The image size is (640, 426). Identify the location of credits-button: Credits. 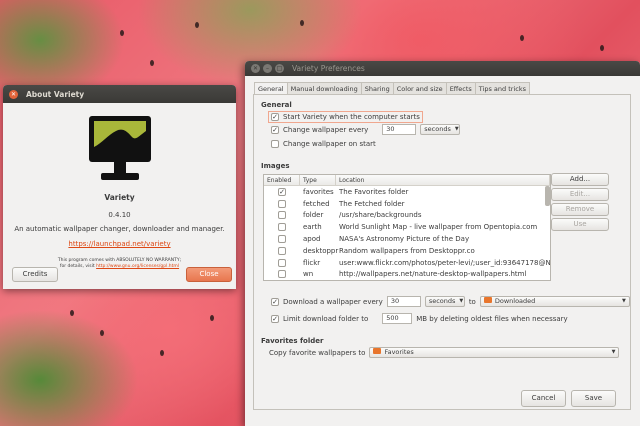
(35, 274).